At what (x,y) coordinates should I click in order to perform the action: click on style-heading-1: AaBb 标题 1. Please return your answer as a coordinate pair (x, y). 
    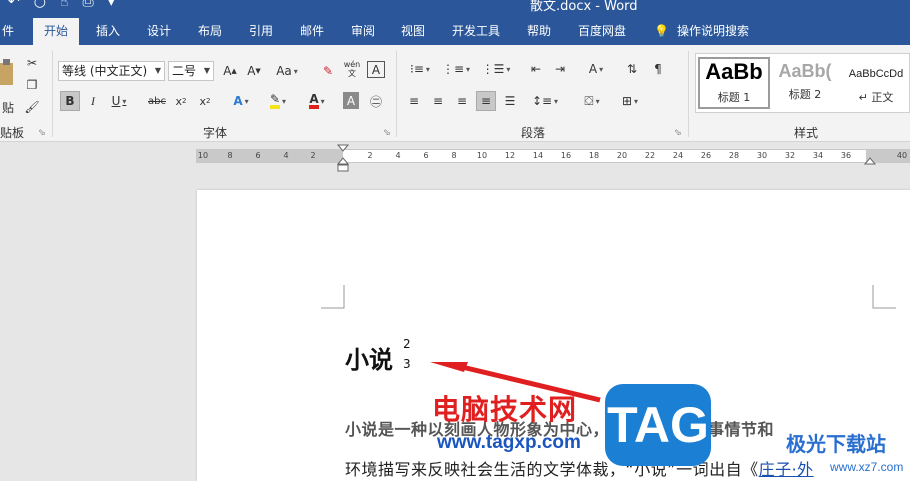
    Looking at the image, I should click on (734, 83).